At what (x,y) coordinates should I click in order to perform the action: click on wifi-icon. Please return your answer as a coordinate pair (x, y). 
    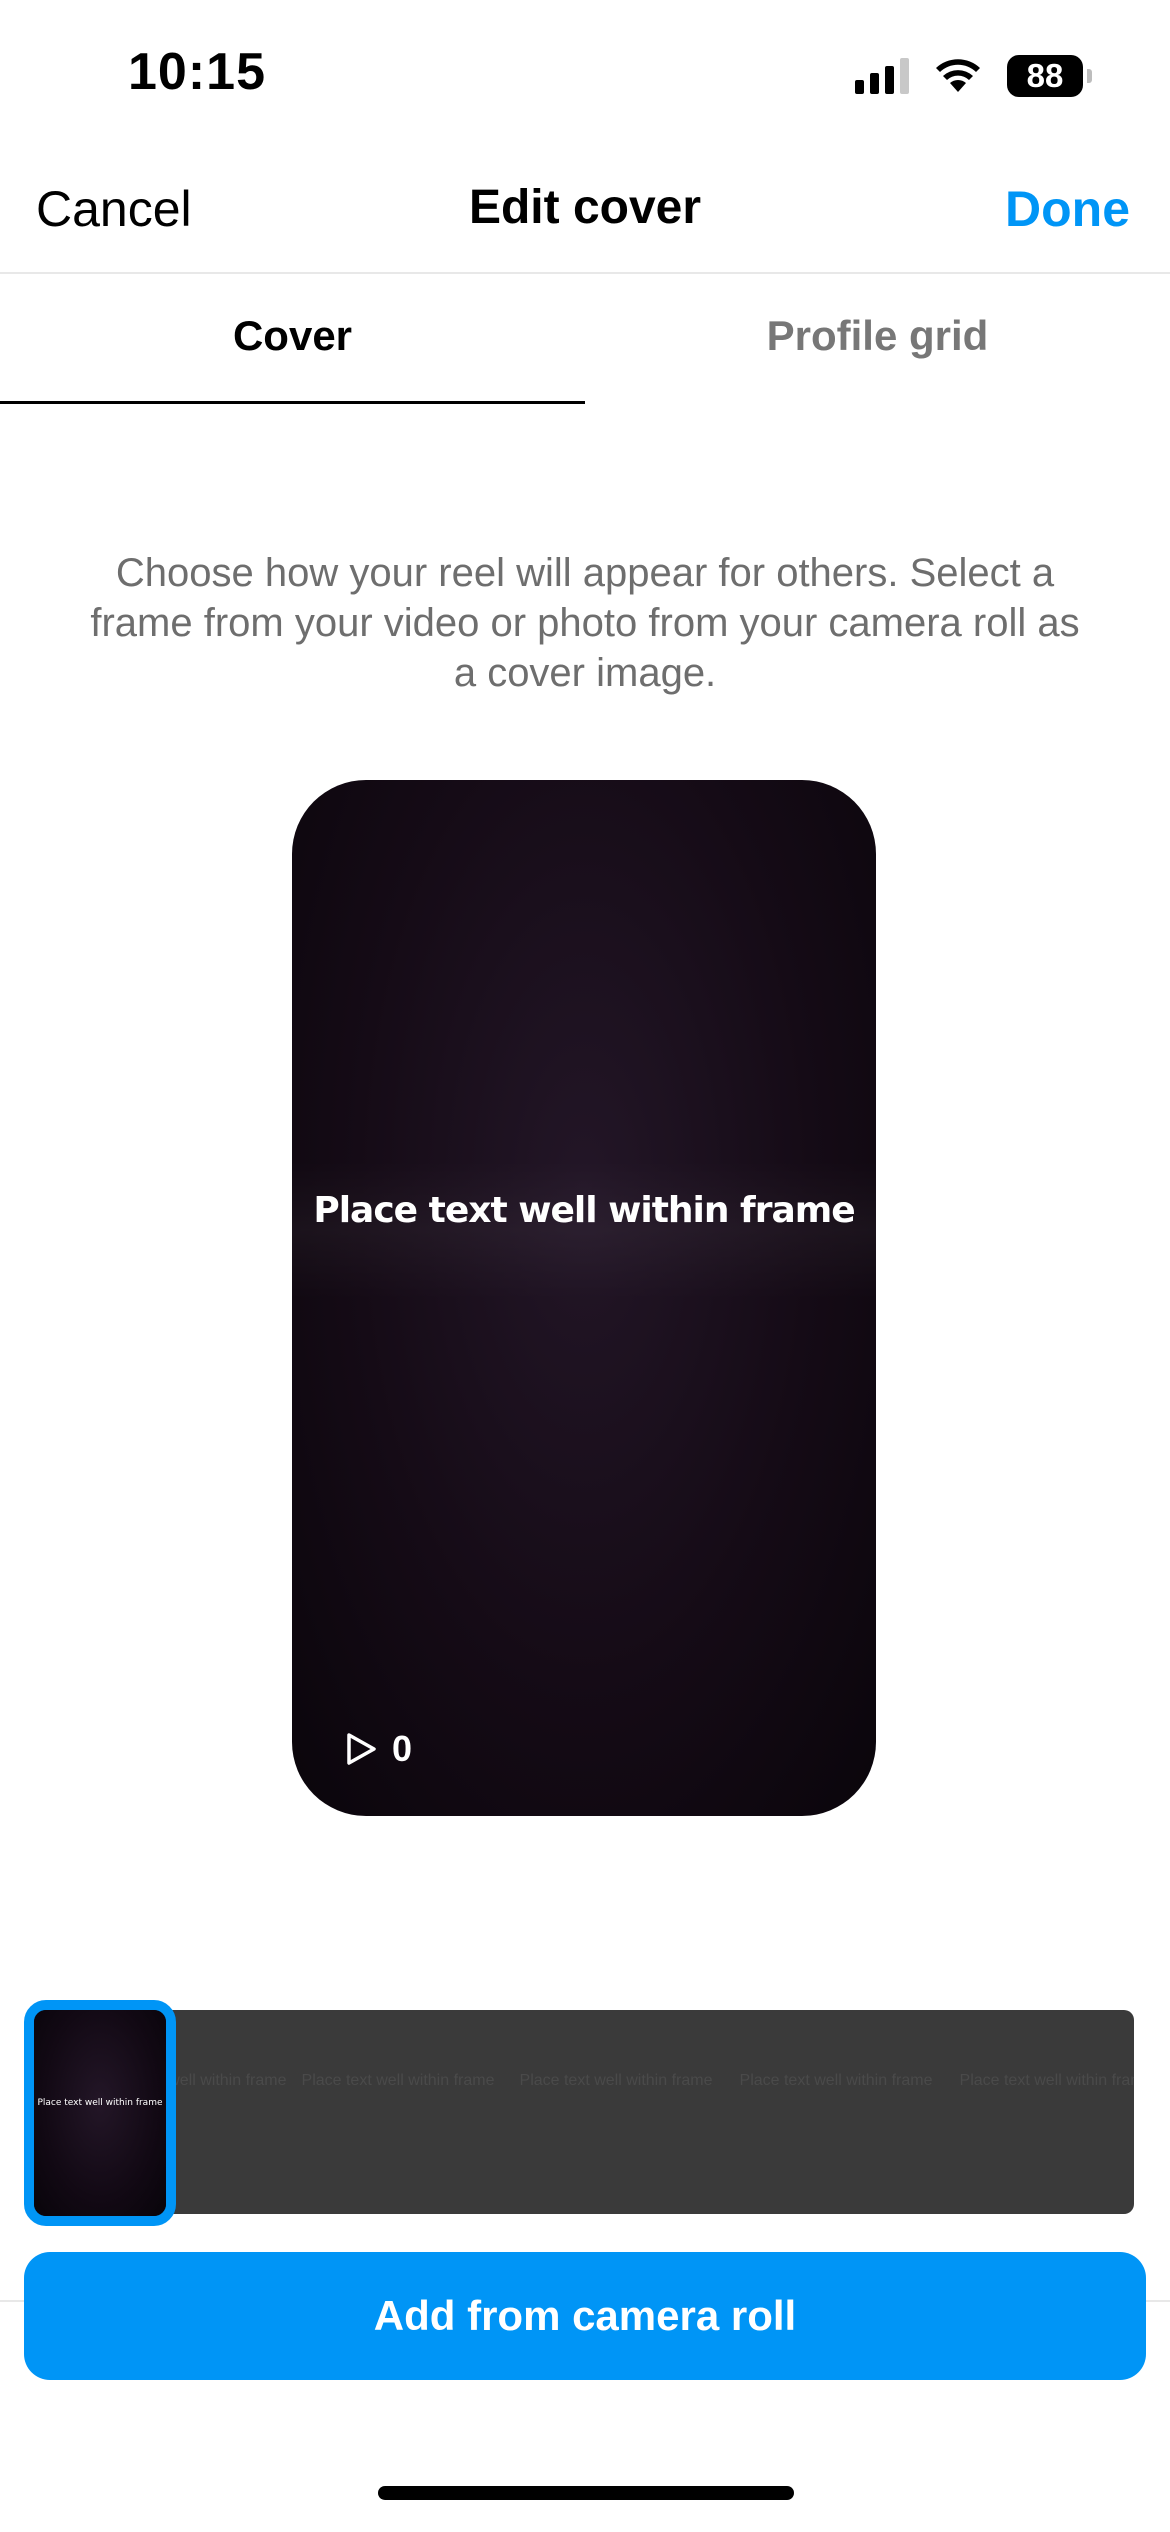
    Looking at the image, I should click on (958, 75).